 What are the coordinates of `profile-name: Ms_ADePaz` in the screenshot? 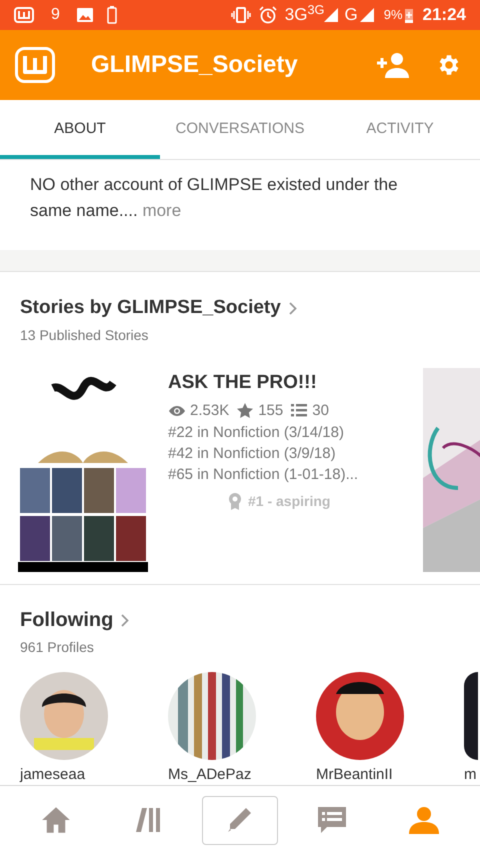 It's located at (242, 775).